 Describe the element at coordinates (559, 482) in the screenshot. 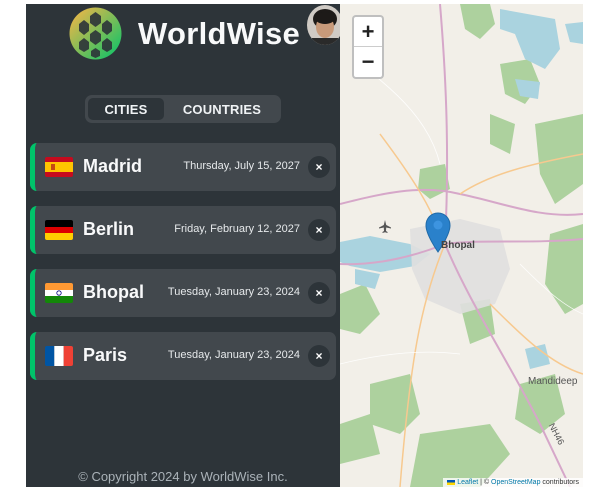

I see `attribution-suffix: contributors` at that location.